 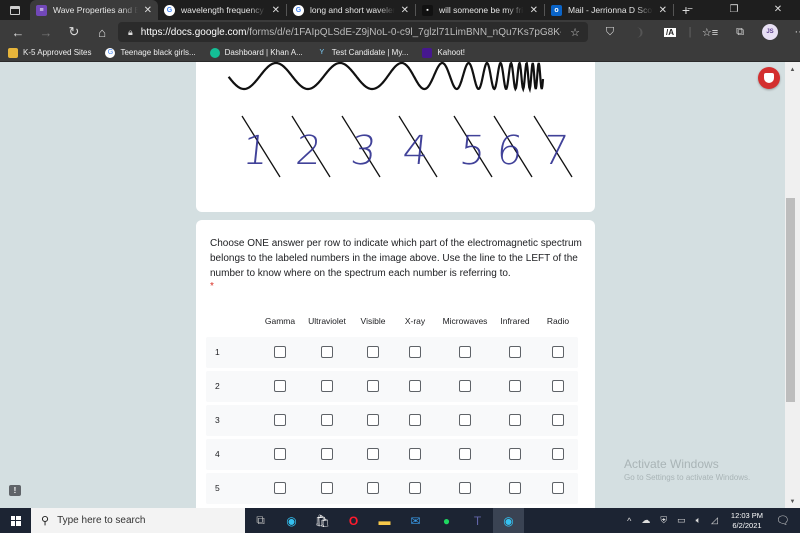 What do you see at coordinates (451, 52) in the screenshot?
I see `bookmark-label: Kahoot!` at bounding box center [451, 52].